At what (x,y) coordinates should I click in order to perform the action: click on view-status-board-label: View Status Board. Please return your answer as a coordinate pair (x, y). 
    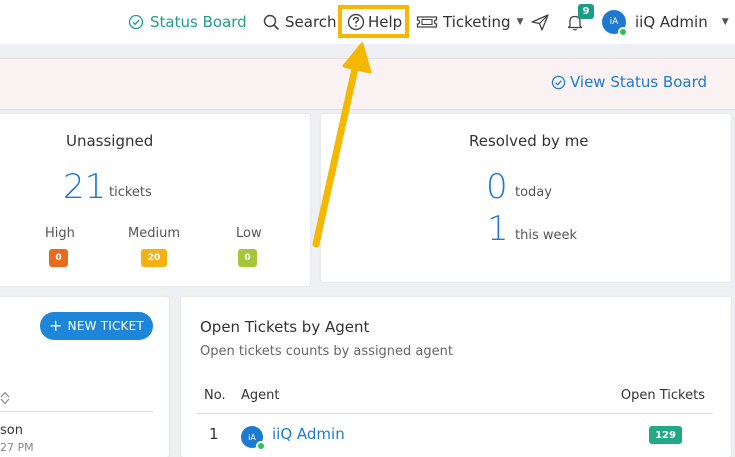
    Looking at the image, I should click on (638, 82).